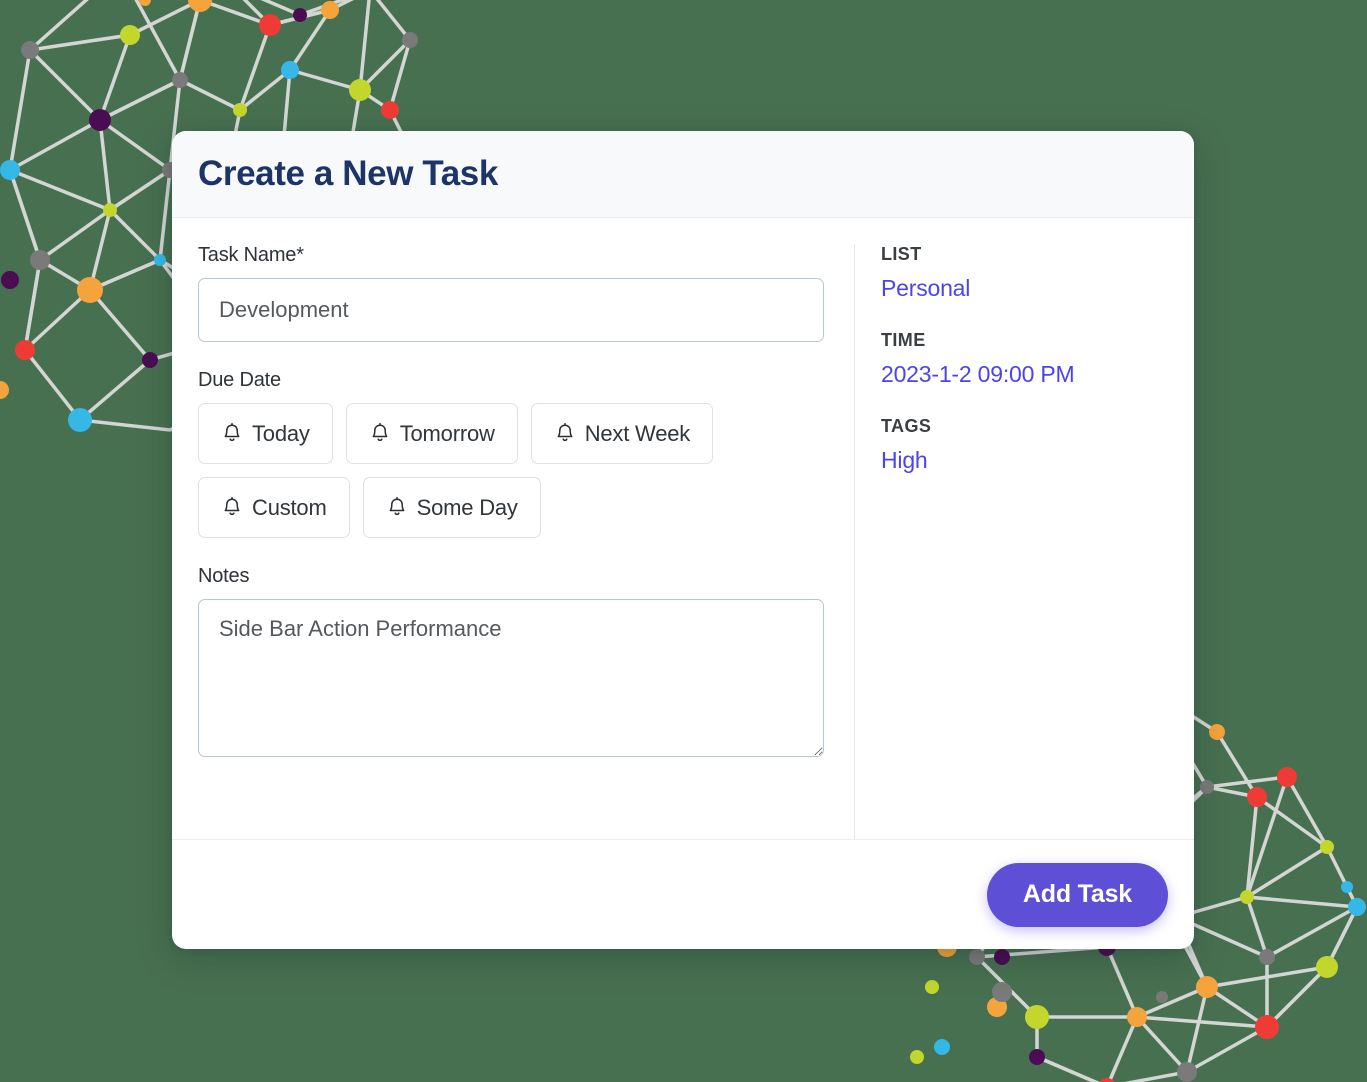  I want to click on page-title: Create a New Task, so click(348, 173).